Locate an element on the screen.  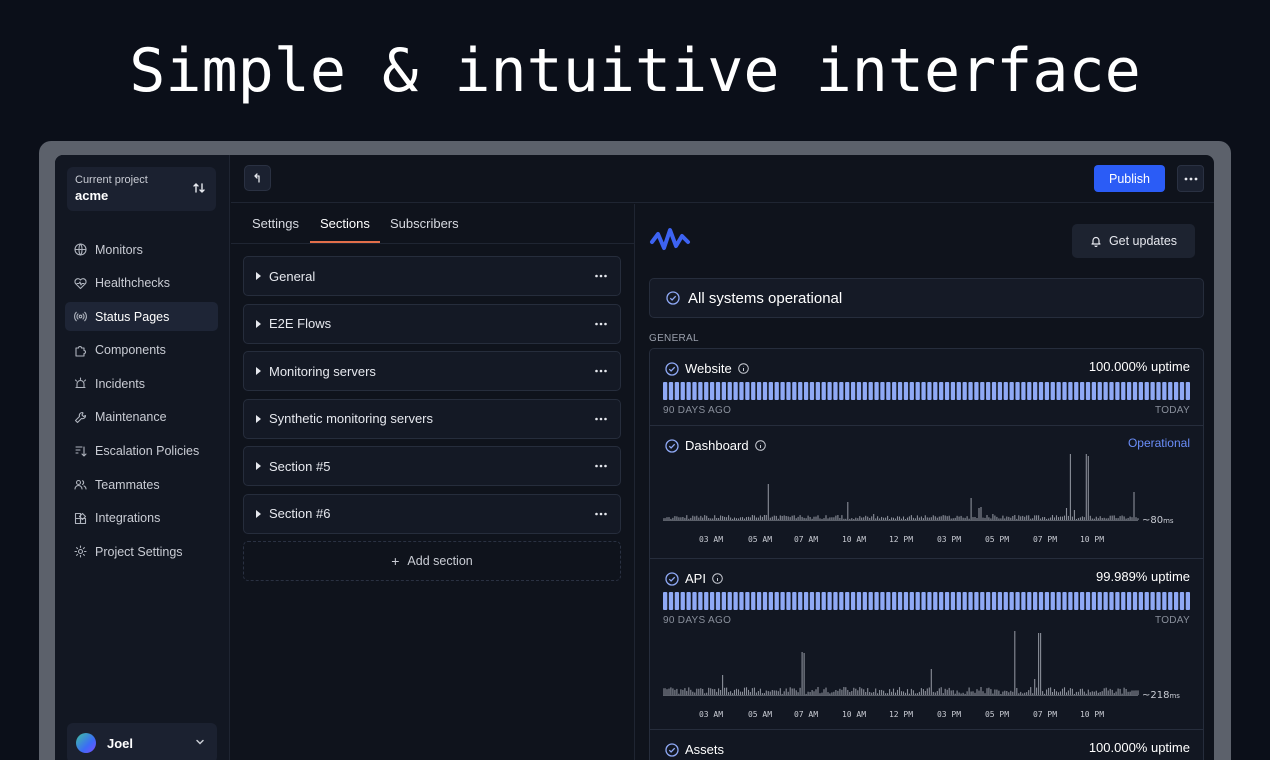
sidebar-item-integrations: Integrations is located at coordinates (141, 518).